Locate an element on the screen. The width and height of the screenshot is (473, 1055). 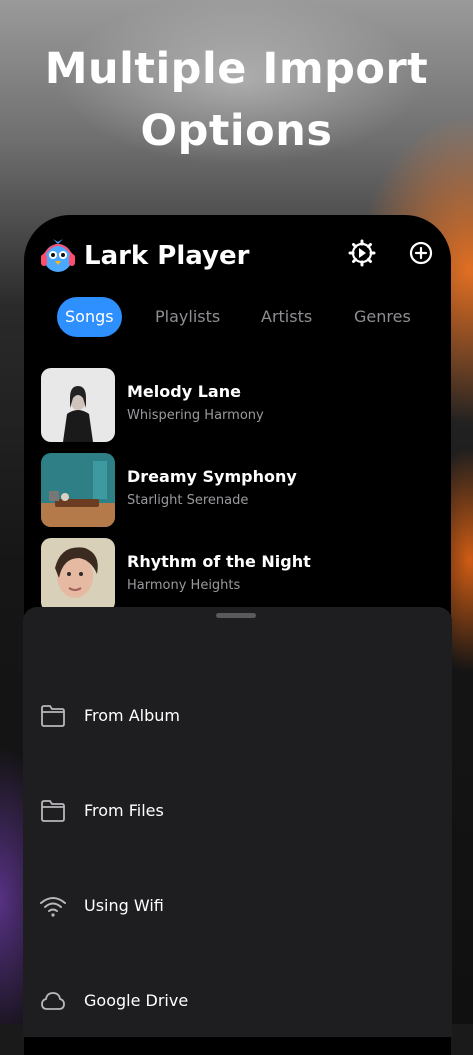
promo-headline: Multiple Import Options is located at coordinates (236, 100).